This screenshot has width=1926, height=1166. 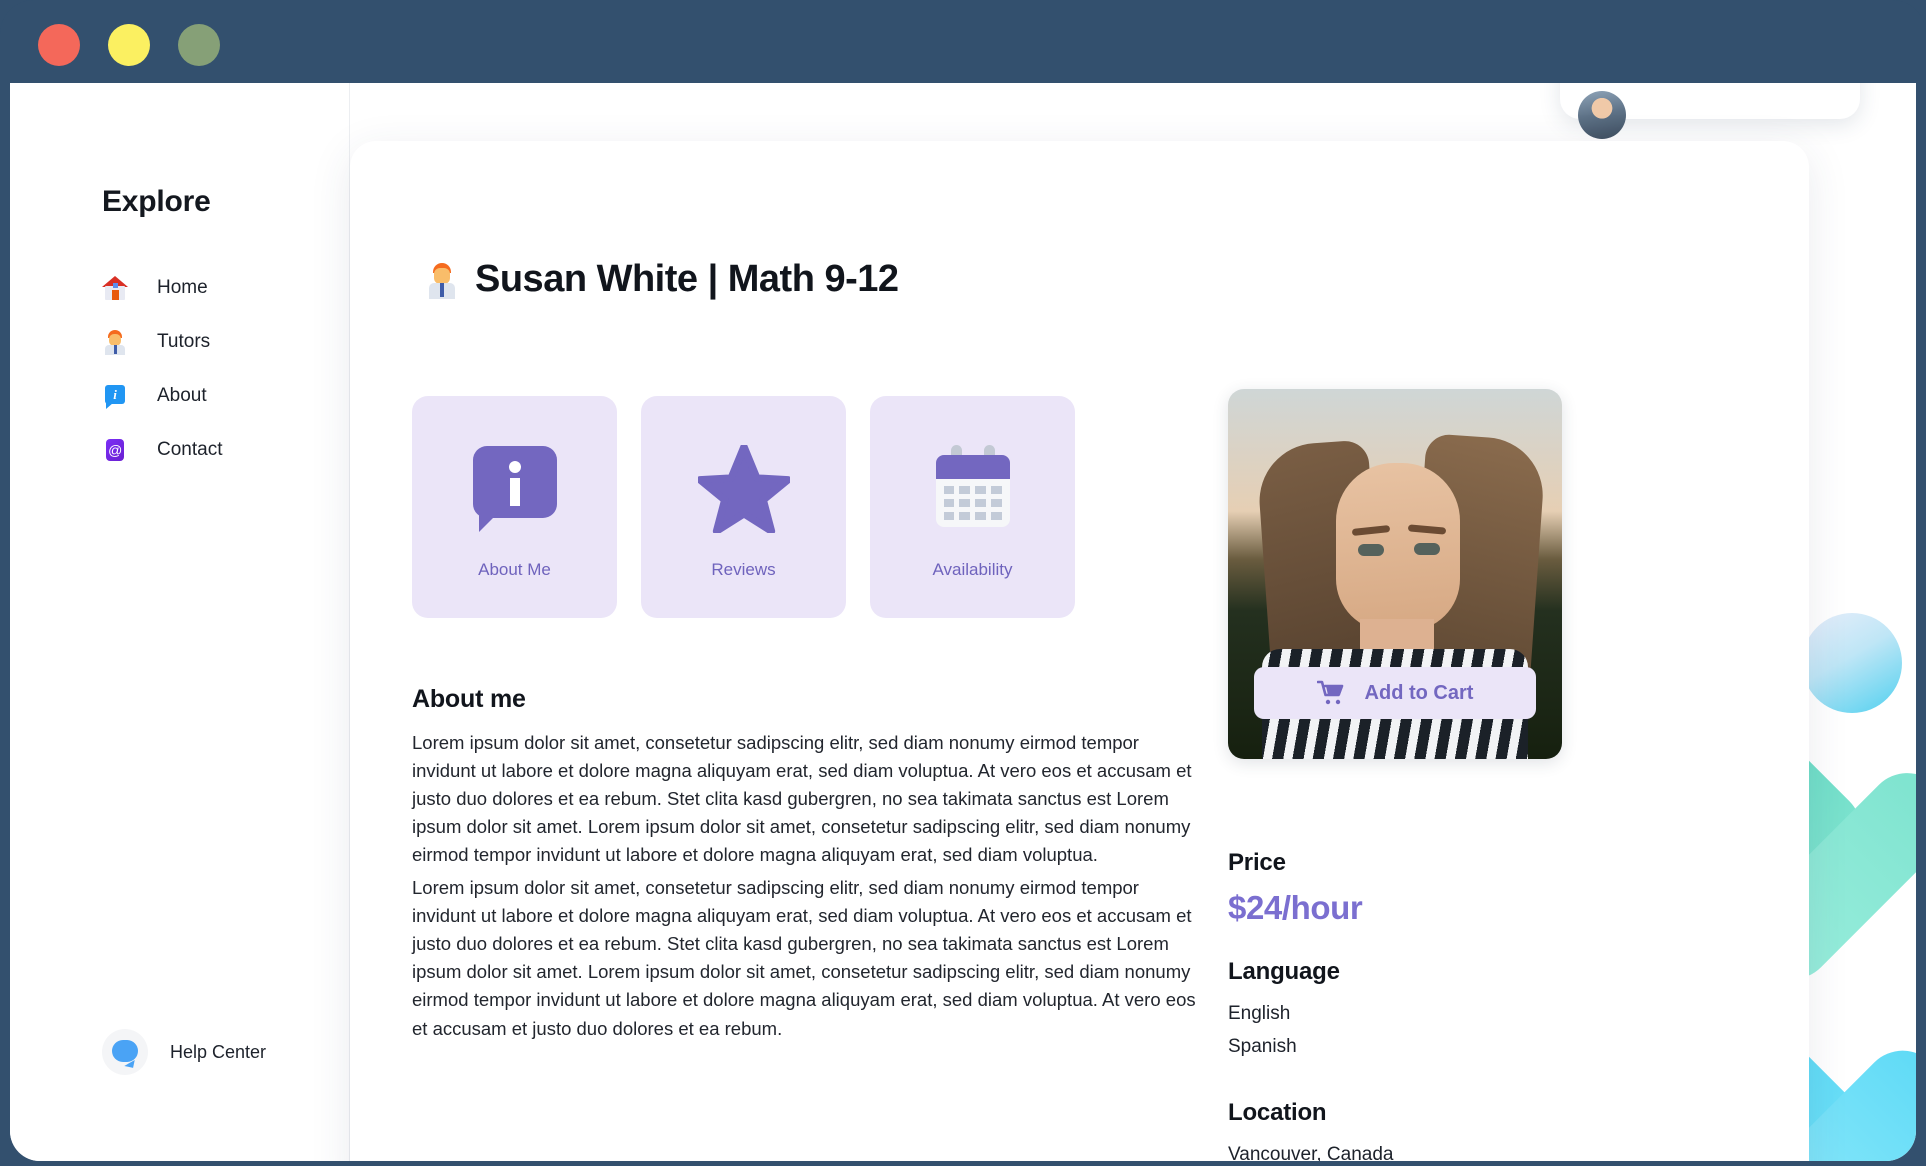 I want to click on add-to-cart-button: Add to Cart, so click(x=1395, y=693).